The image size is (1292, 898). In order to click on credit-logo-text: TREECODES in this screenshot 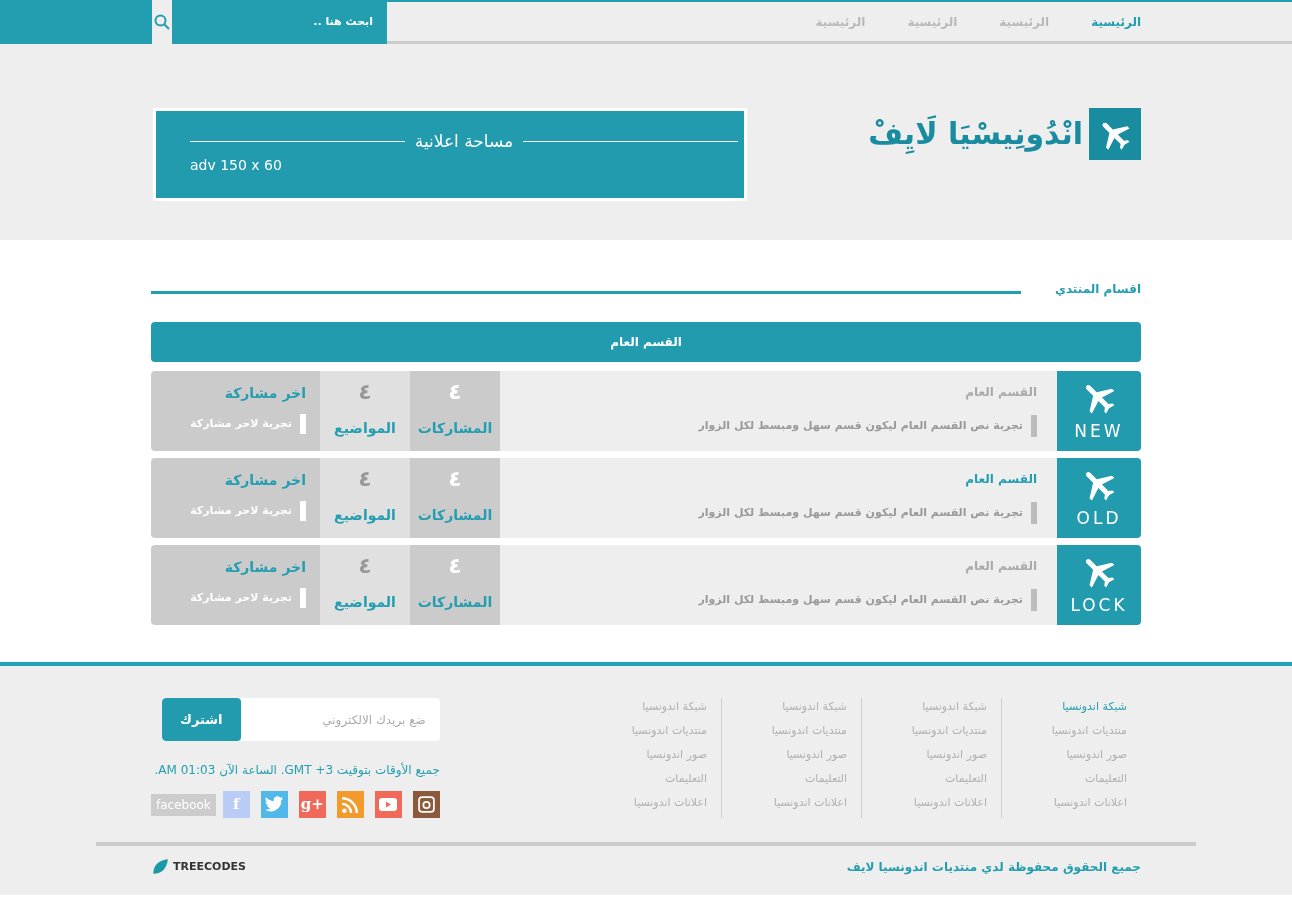, I will do `click(209, 866)`.